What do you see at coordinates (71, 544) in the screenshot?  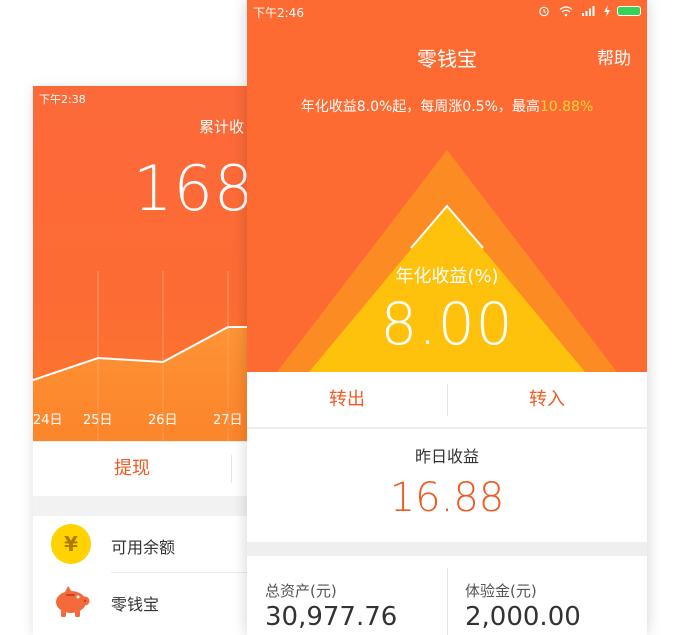 I see `yen-coin-icon: ¥` at bounding box center [71, 544].